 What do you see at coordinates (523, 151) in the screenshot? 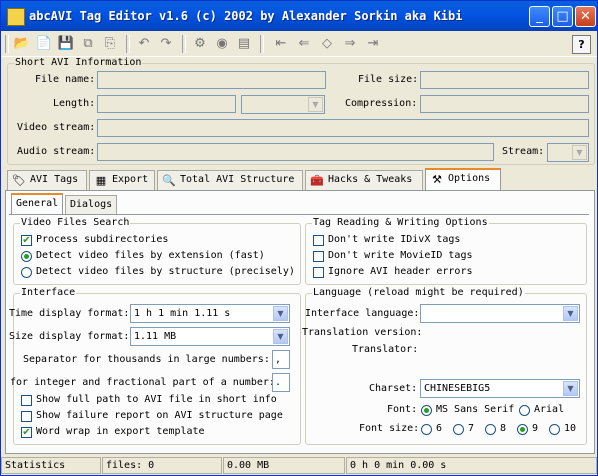
I see `stream-label: Stream:` at bounding box center [523, 151].